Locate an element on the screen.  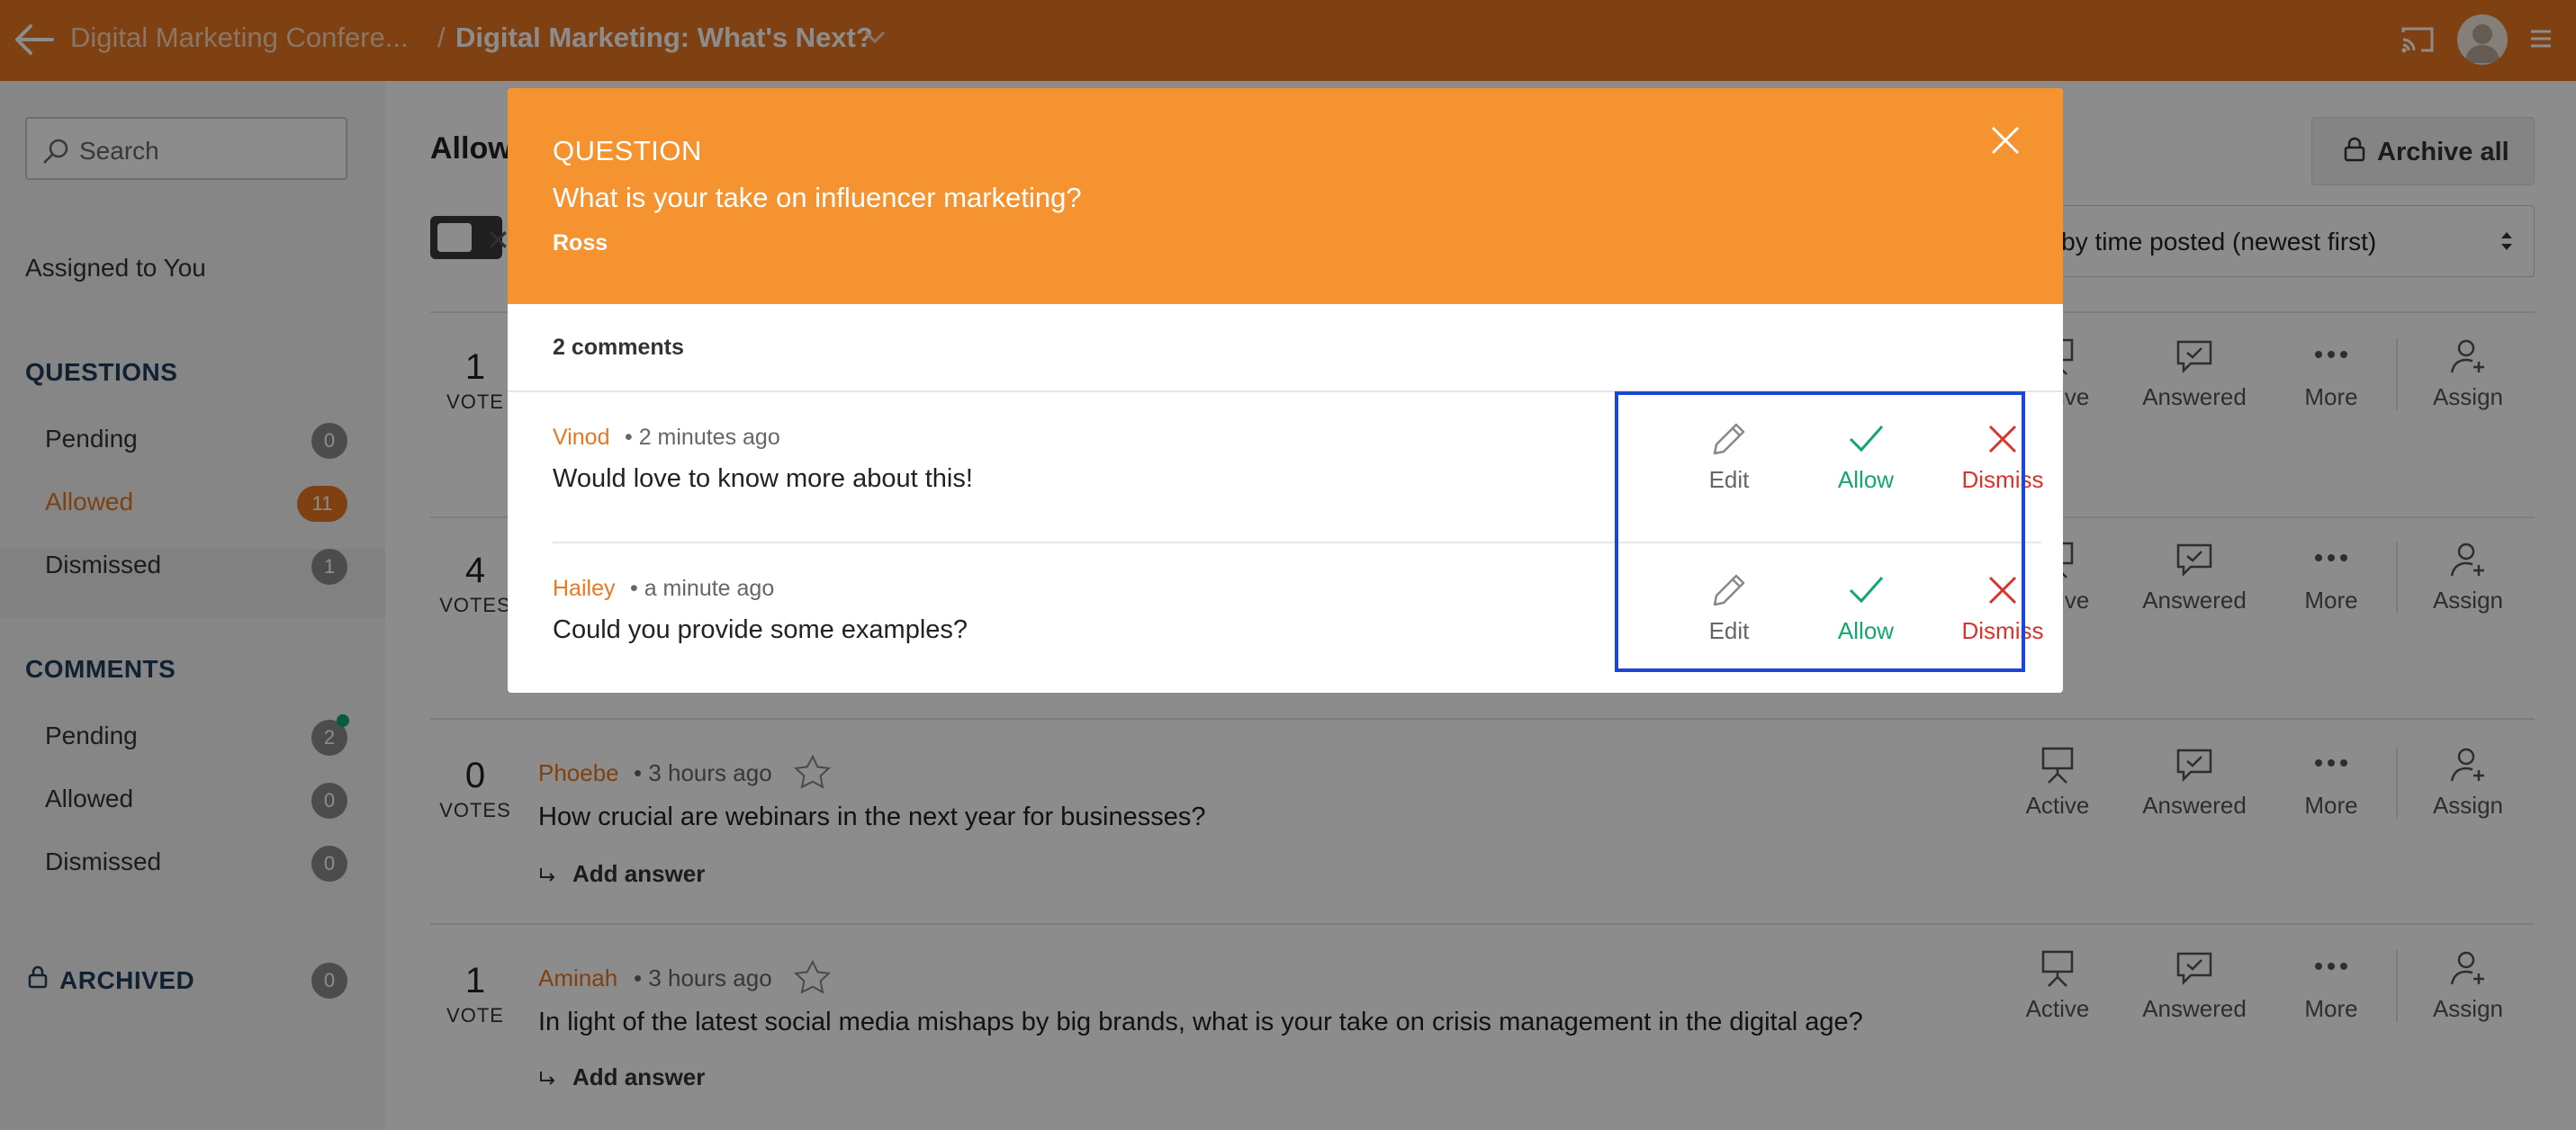
highlight-box is located at coordinates (1820, 531).